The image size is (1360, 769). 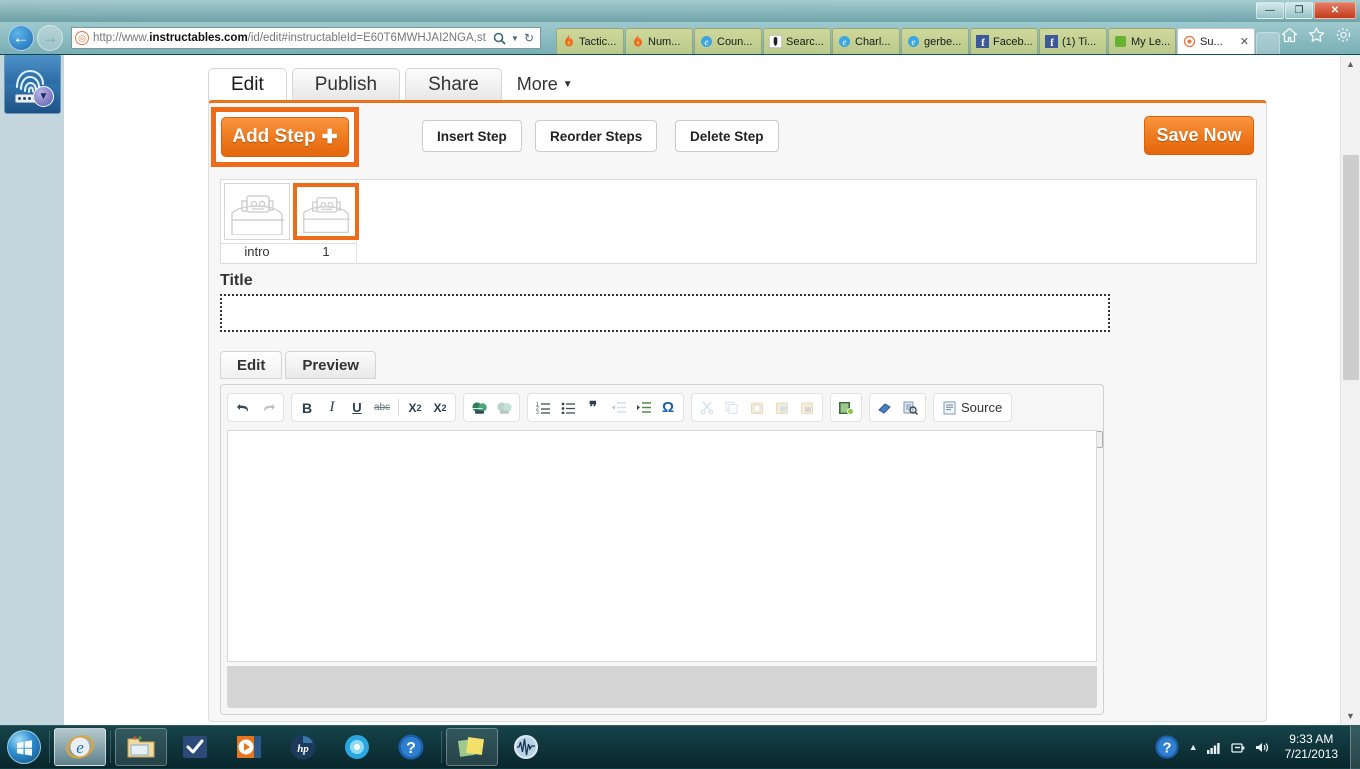 What do you see at coordinates (24, 747) in the screenshot?
I see `start-button` at bounding box center [24, 747].